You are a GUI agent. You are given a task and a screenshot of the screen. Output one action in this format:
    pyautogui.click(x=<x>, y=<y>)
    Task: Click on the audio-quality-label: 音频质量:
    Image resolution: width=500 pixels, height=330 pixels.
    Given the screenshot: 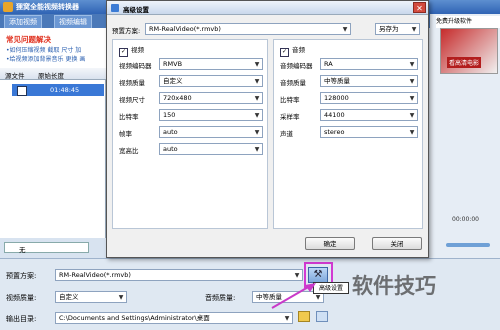 What is the action you would take?
    pyautogui.click(x=220, y=298)
    